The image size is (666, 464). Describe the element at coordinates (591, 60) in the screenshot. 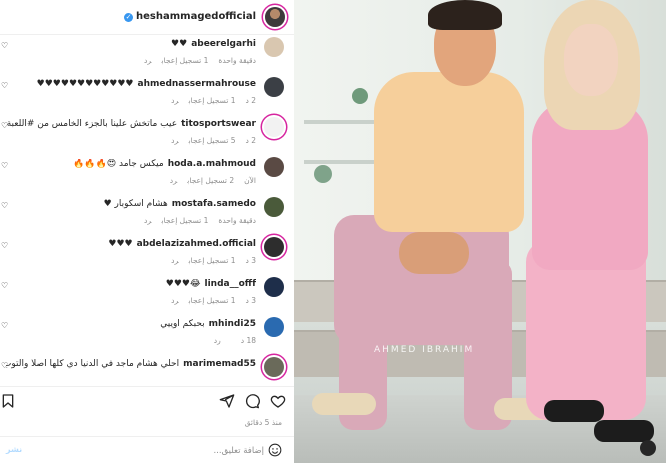

I see `woman-face` at that location.